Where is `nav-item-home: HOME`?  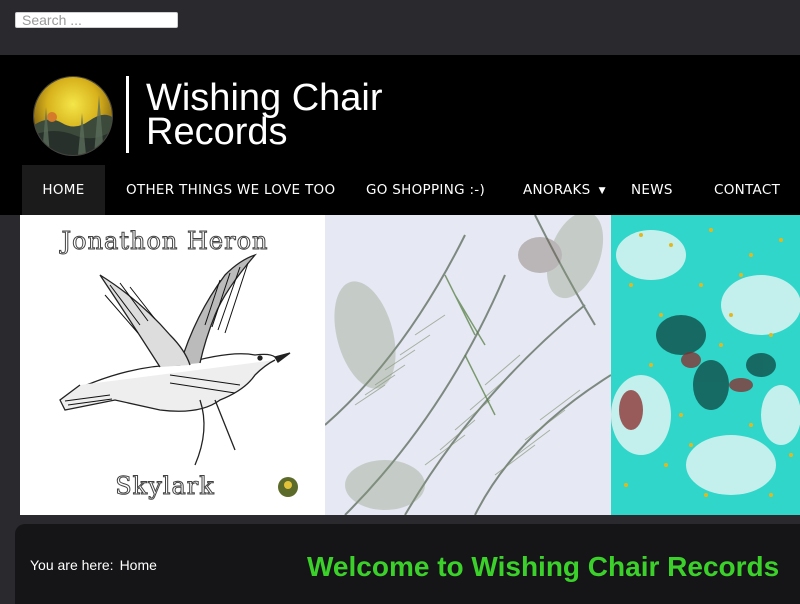 nav-item-home: HOME is located at coordinates (63, 190).